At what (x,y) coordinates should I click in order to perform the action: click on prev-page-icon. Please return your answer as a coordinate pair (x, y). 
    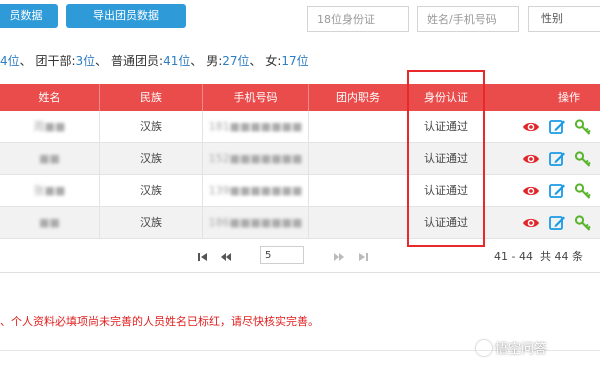
    Looking at the image, I should click on (226, 257).